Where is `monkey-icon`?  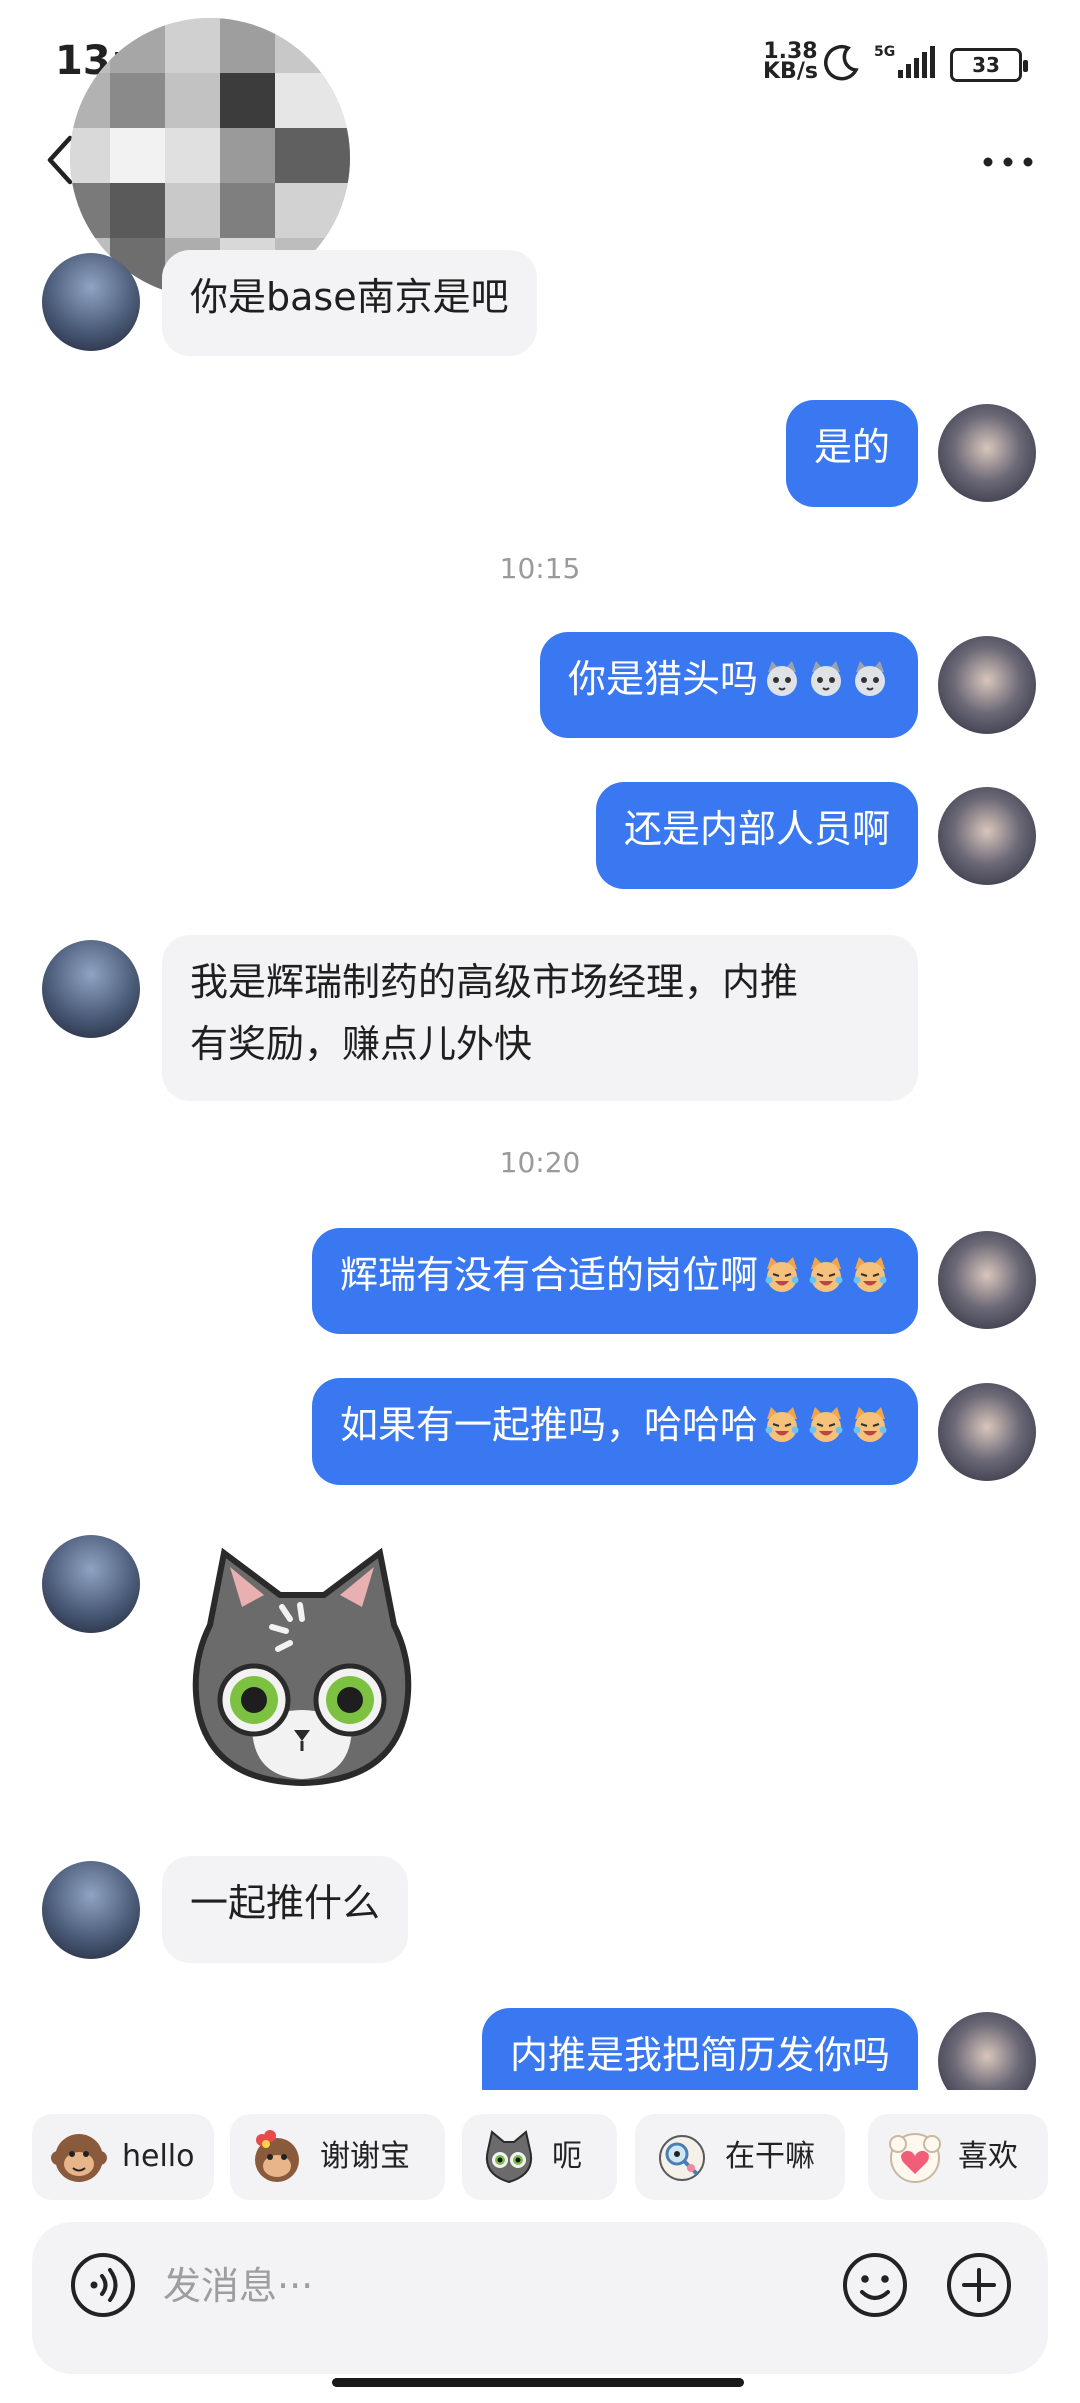 monkey-icon is located at coordinates (79, 2158).